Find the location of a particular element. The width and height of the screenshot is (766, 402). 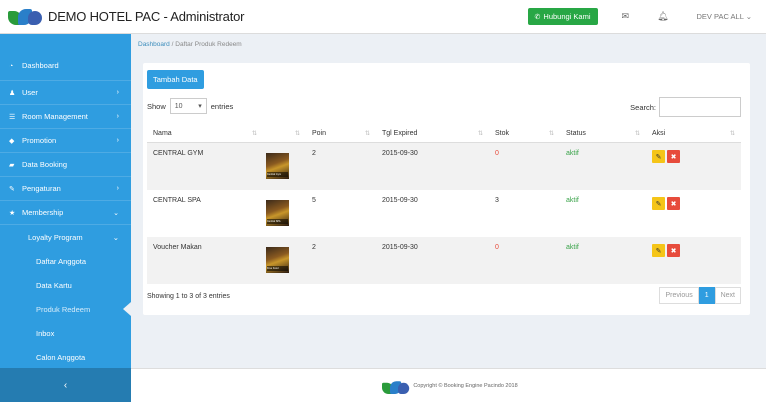

search-label: Search: is located at coordinates (643, 107).